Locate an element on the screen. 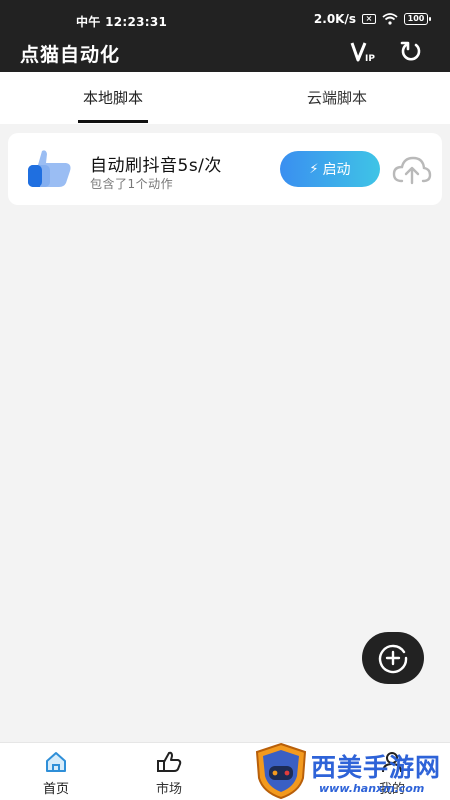 The image size is (450, 800). refresh-button is located at coordinates (411, 52).